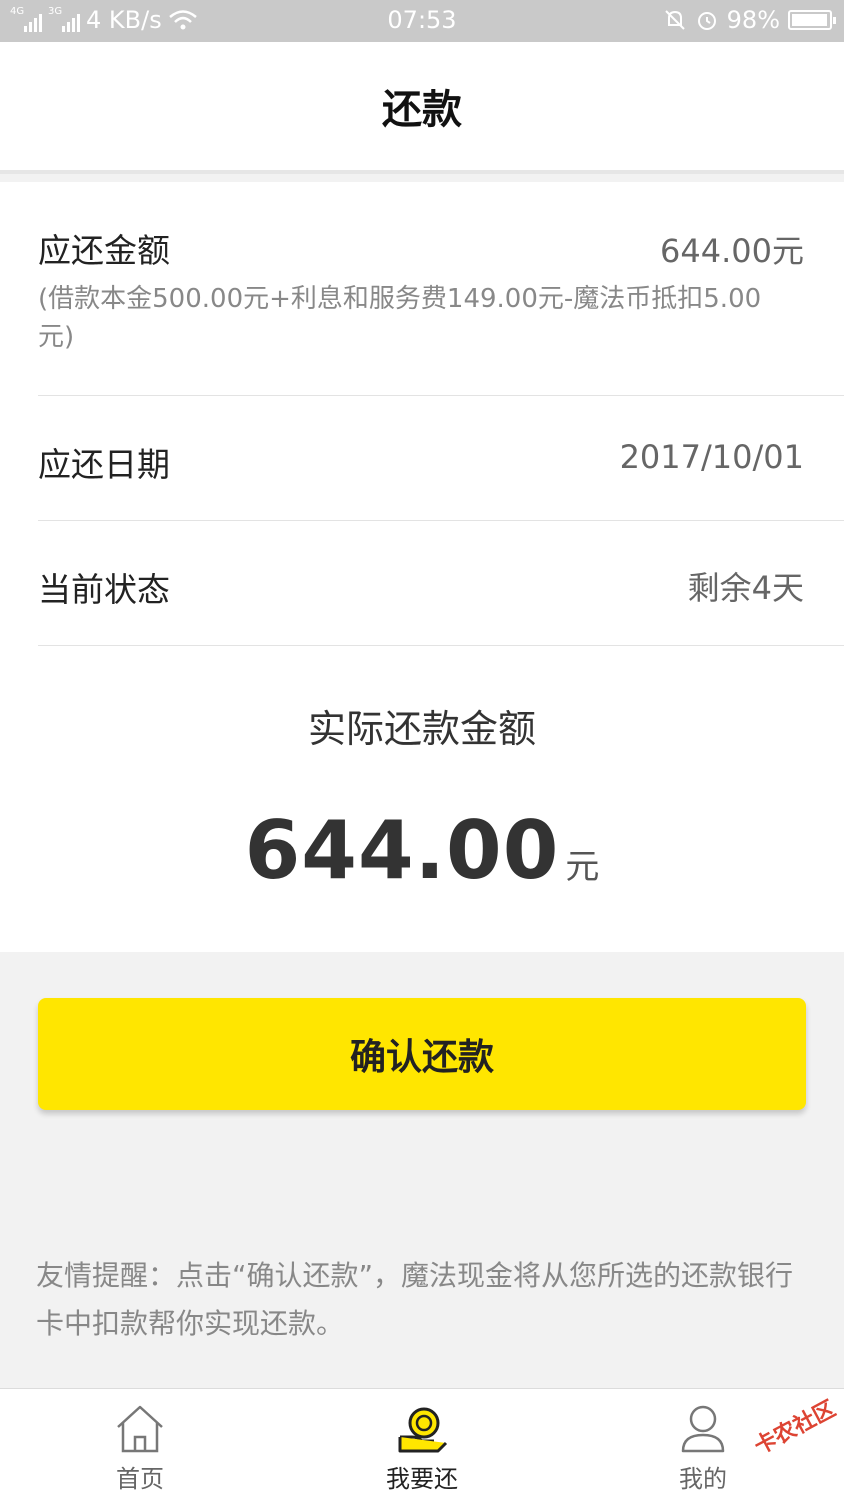 Image resolution: width=844 pixels, height=1500 pixels. I want to click on due-date-label: 应还日期, so click(104, 464).